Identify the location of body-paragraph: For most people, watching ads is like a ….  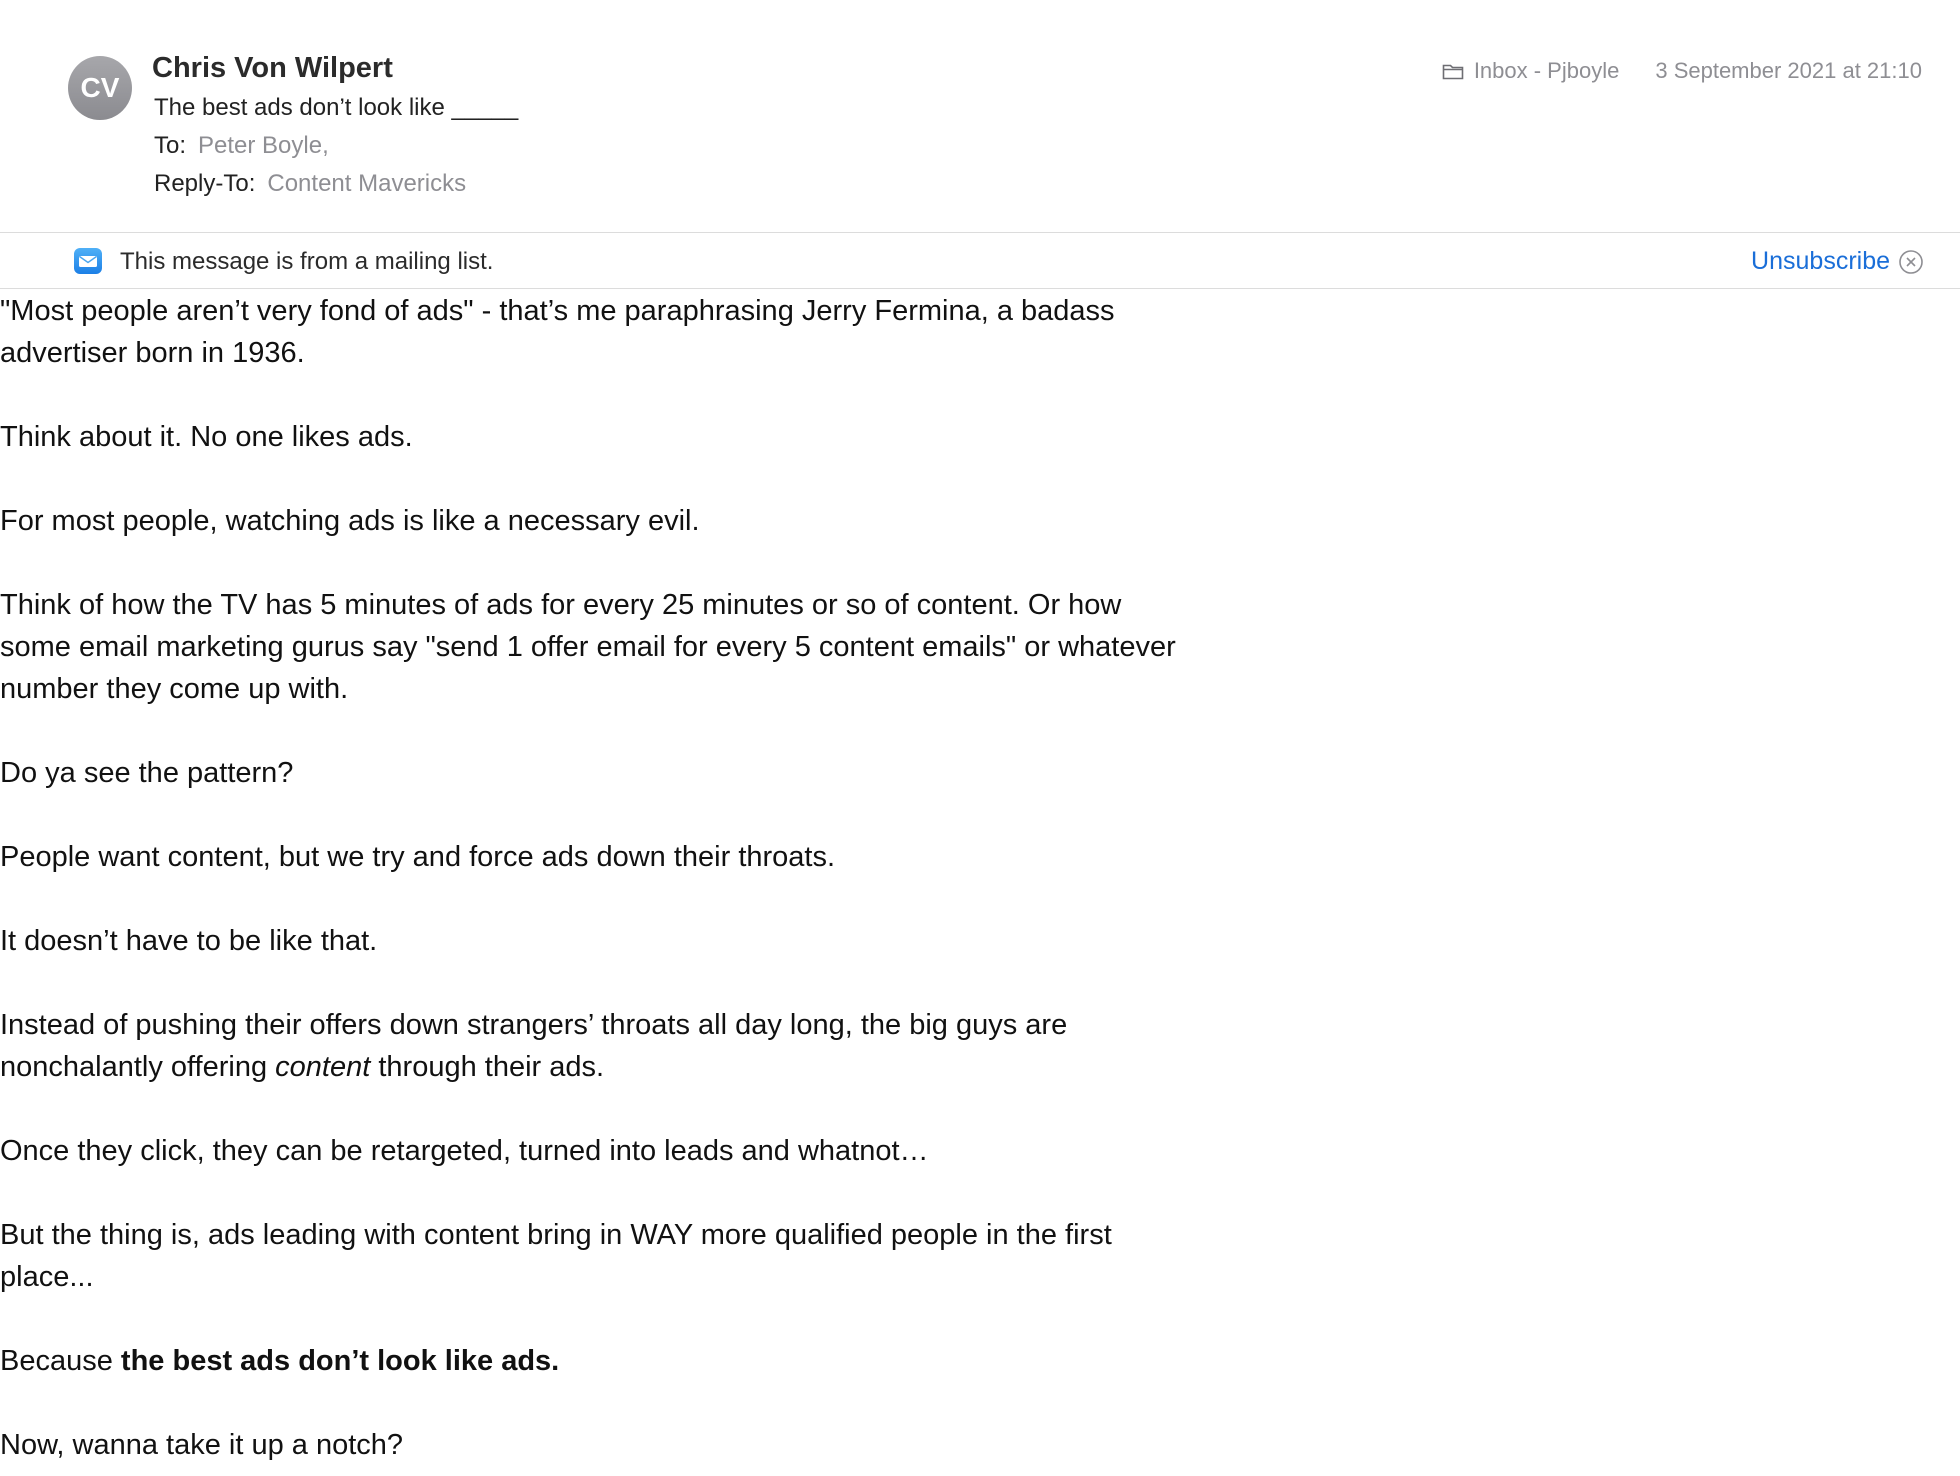
(350, 521).